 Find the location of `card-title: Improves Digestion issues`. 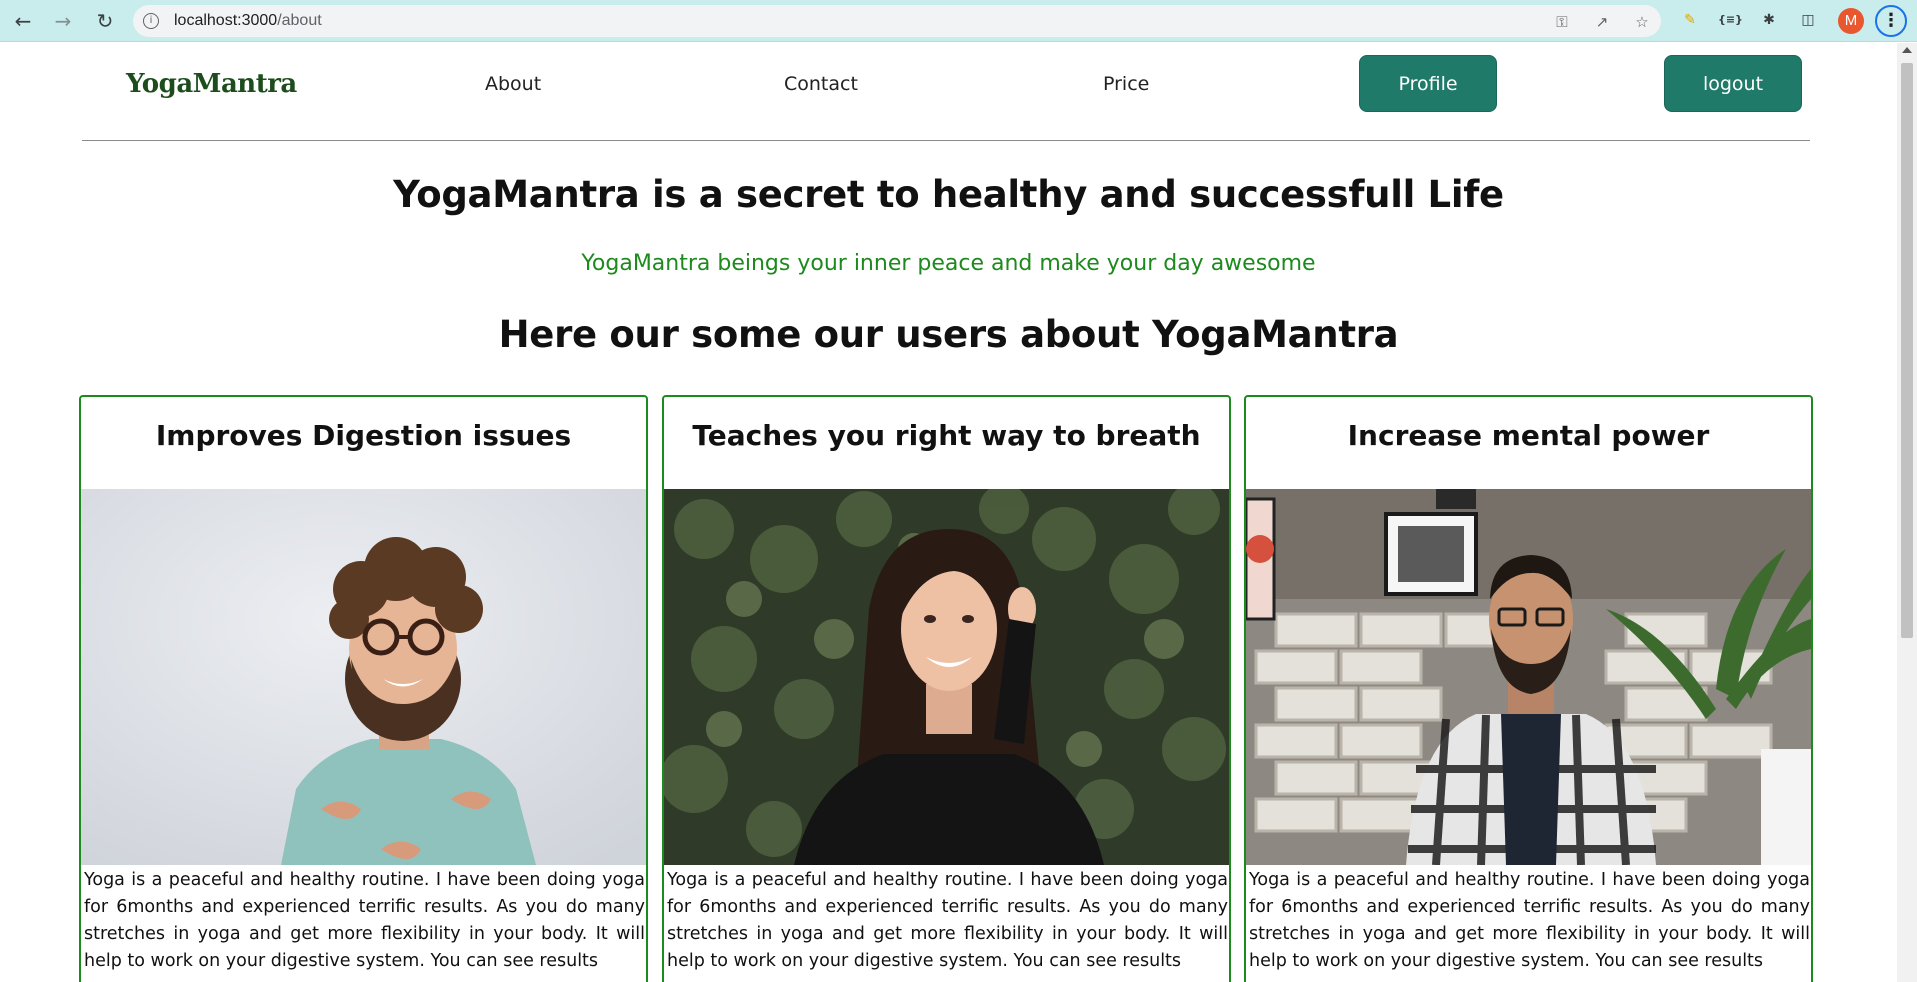

card-title: Improves Digestion issues is located at coordinates (363, 435).